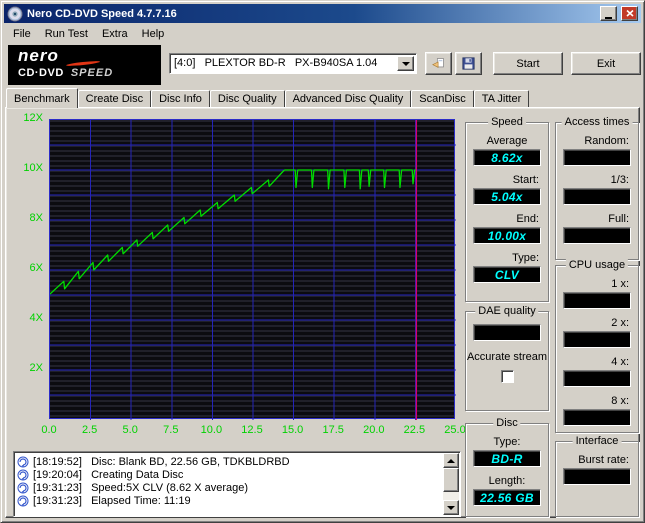  What do you see at coordinates (115, 34) in the screenshot?
I see `menu-extra: Extra` at bounding box center [115, 34].